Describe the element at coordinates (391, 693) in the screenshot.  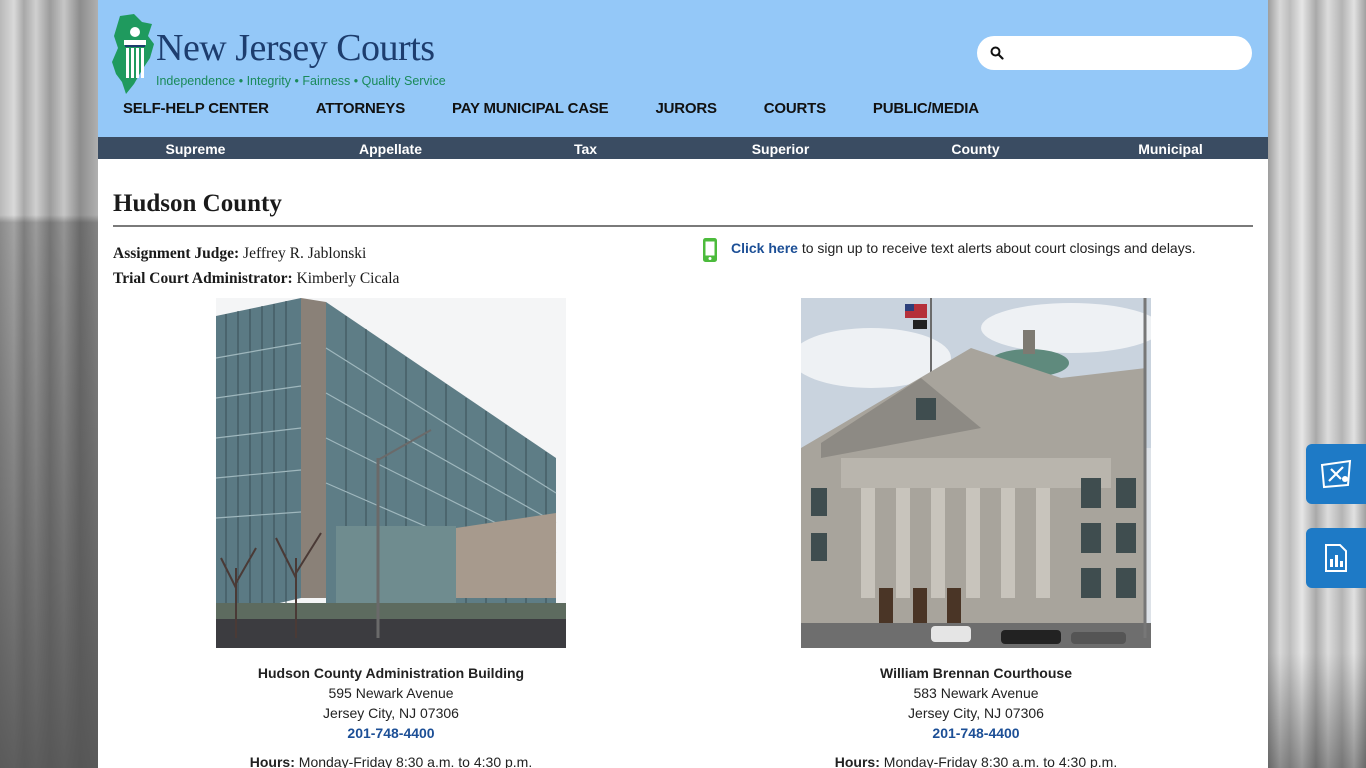
I see `location-street: 595 Newark Avenue` at that location.